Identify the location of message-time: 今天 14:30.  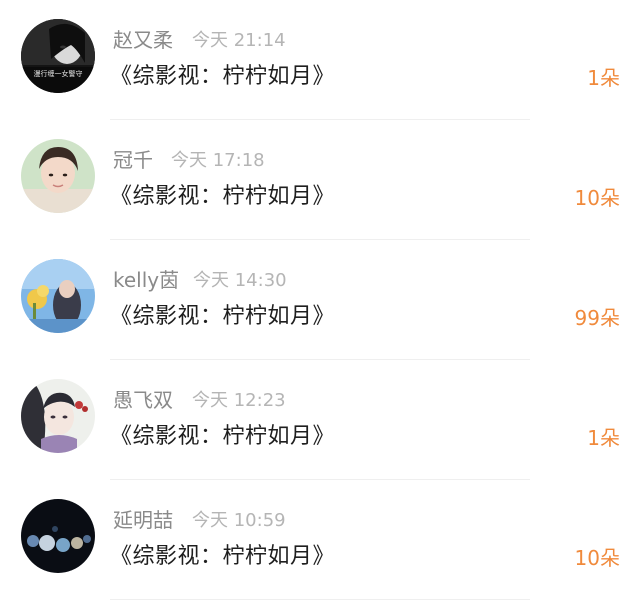
(240, 280).